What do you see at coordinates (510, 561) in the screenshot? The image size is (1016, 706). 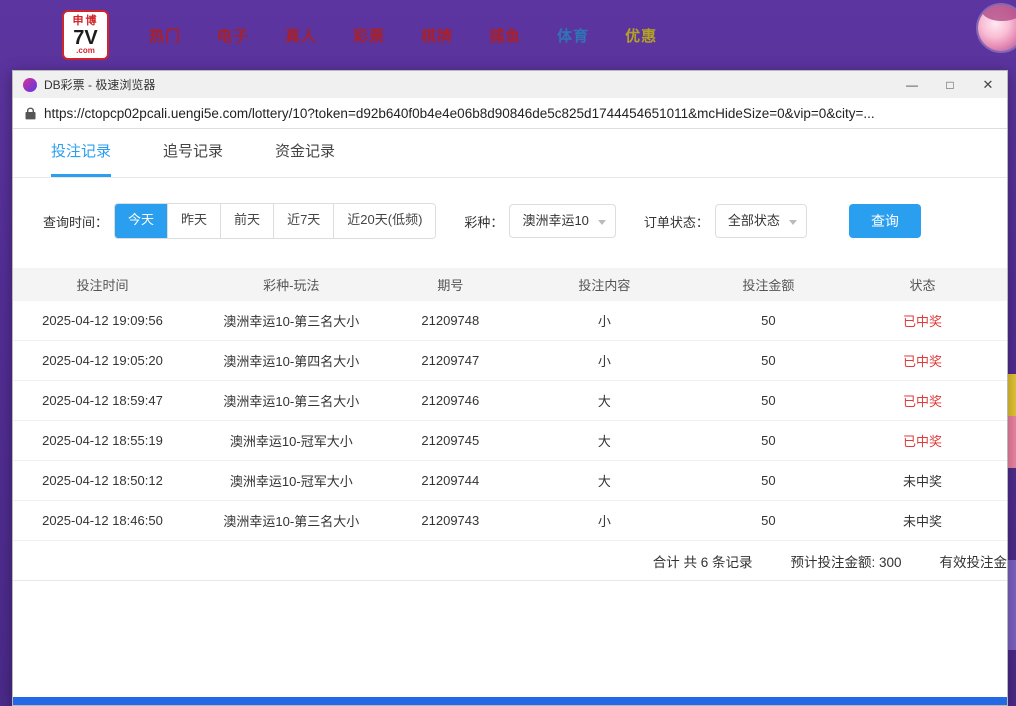 I see `summary-row: 合计 共 6 条记录 预计投注金额: 300 有效投注金` at bounding box center [510, 561].